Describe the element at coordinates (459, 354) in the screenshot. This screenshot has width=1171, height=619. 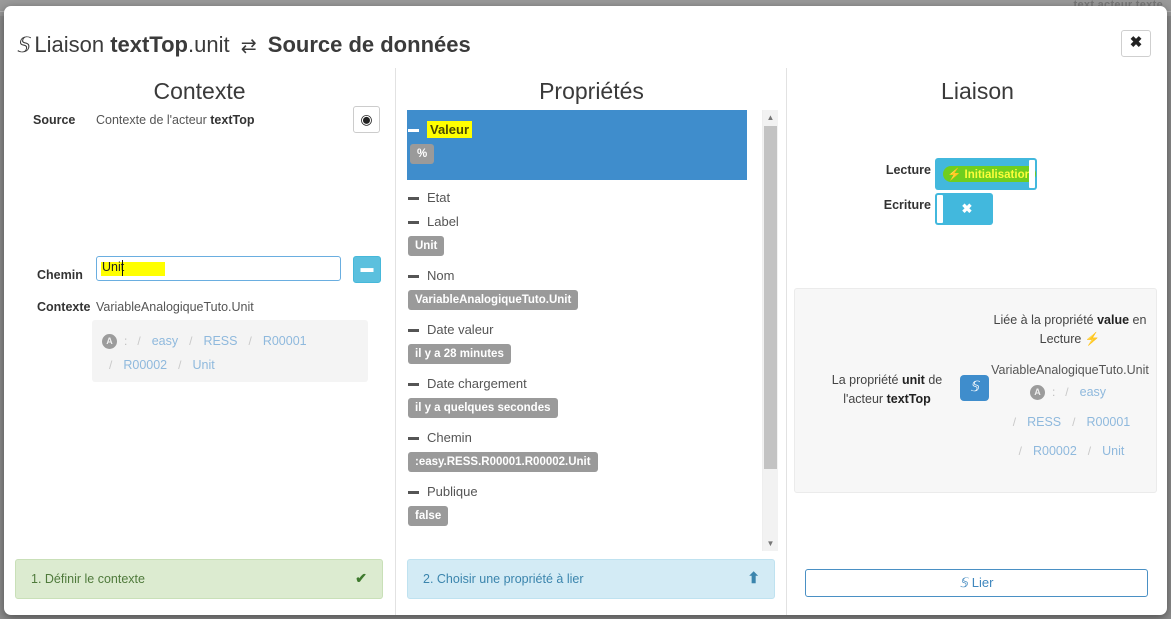
I see `property-value-badge: il y a 28 minutes` at that location.